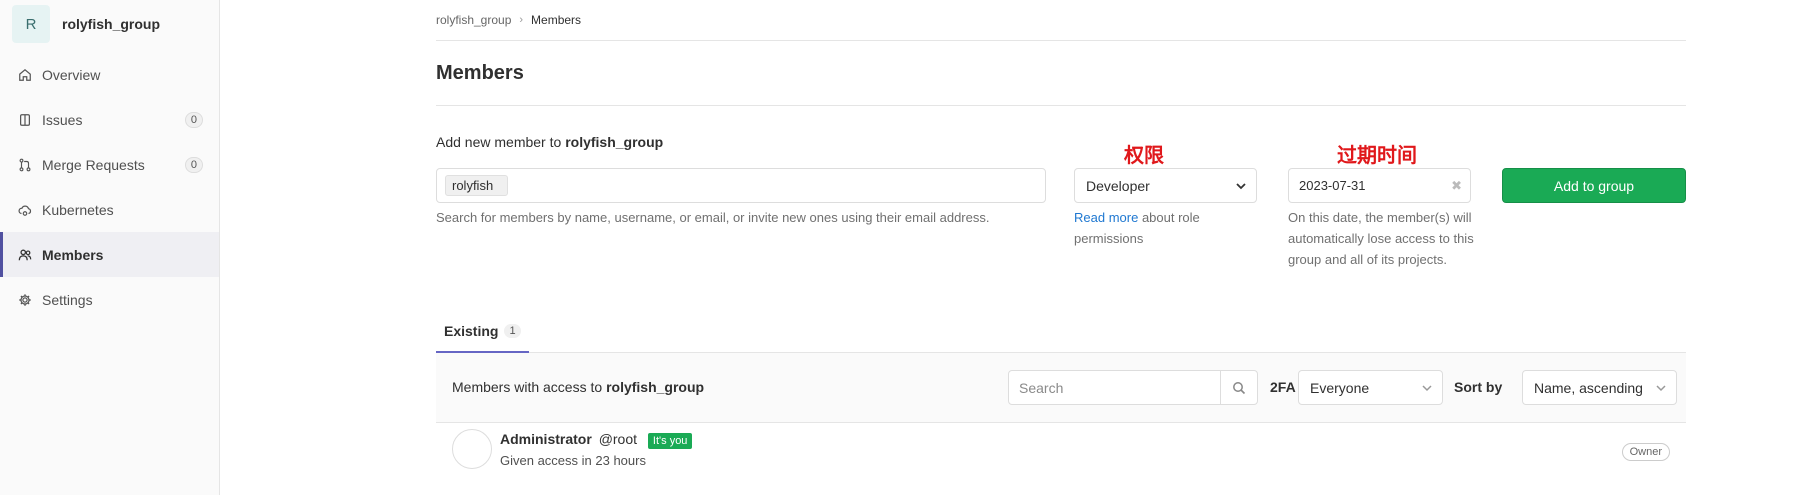  Describe the element at coordinates (193, 164) in the screenshot. I see `merge-requests-count-badge: 0` at that location.